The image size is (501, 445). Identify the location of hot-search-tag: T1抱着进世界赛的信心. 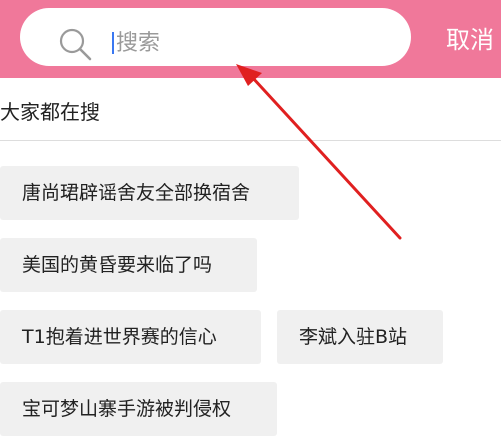
(130, 337).